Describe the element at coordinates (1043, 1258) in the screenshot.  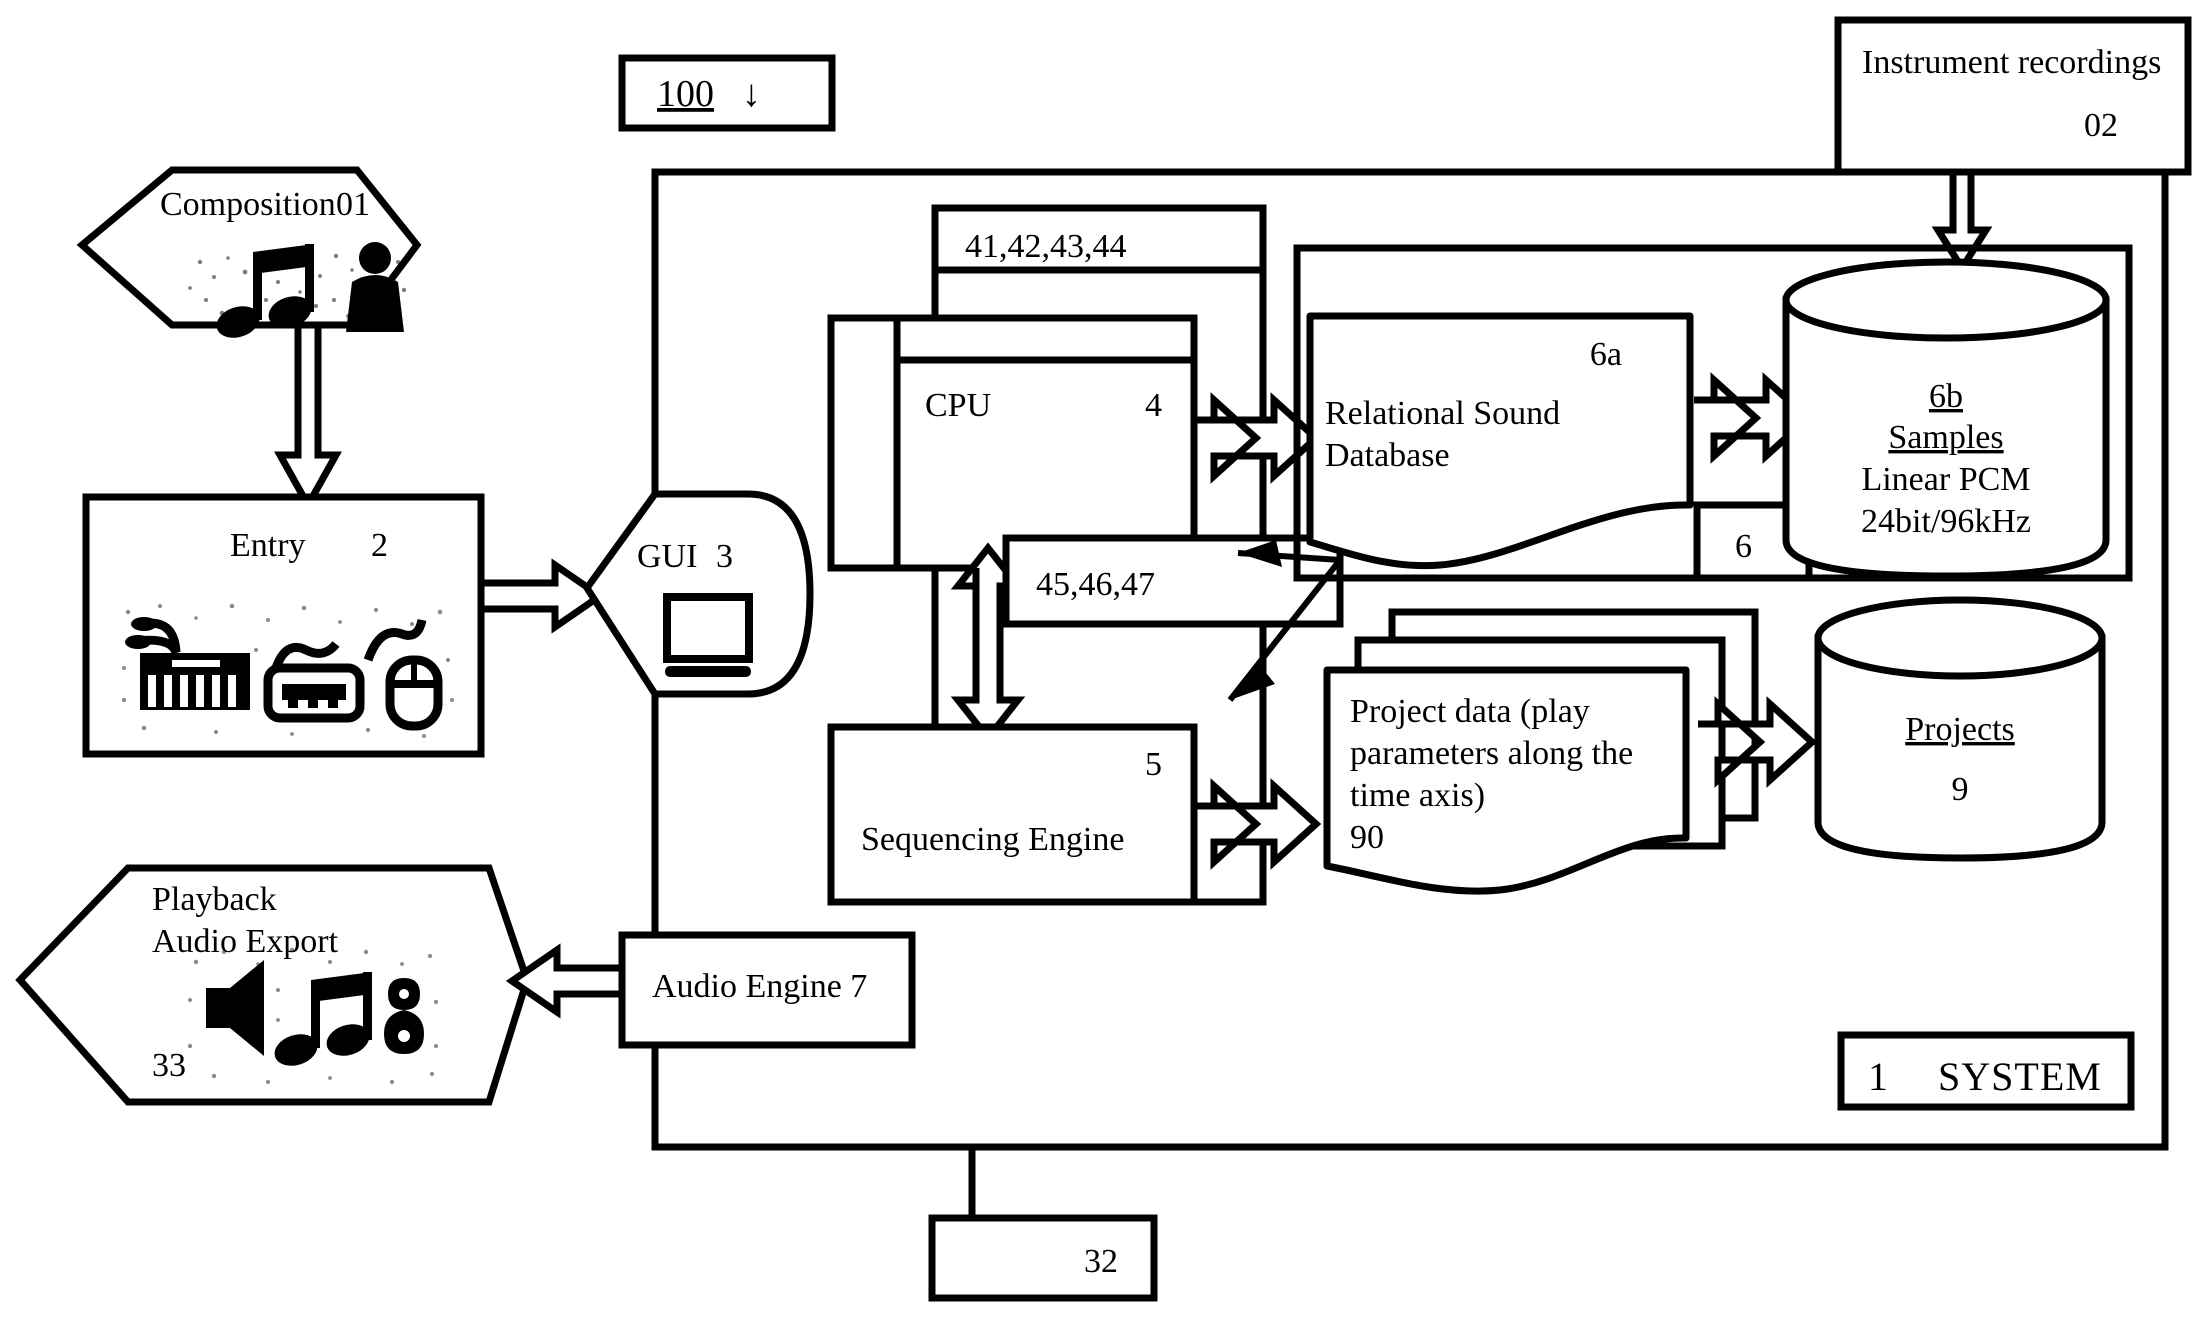
I see `bottom-32-box: 32` at that location.